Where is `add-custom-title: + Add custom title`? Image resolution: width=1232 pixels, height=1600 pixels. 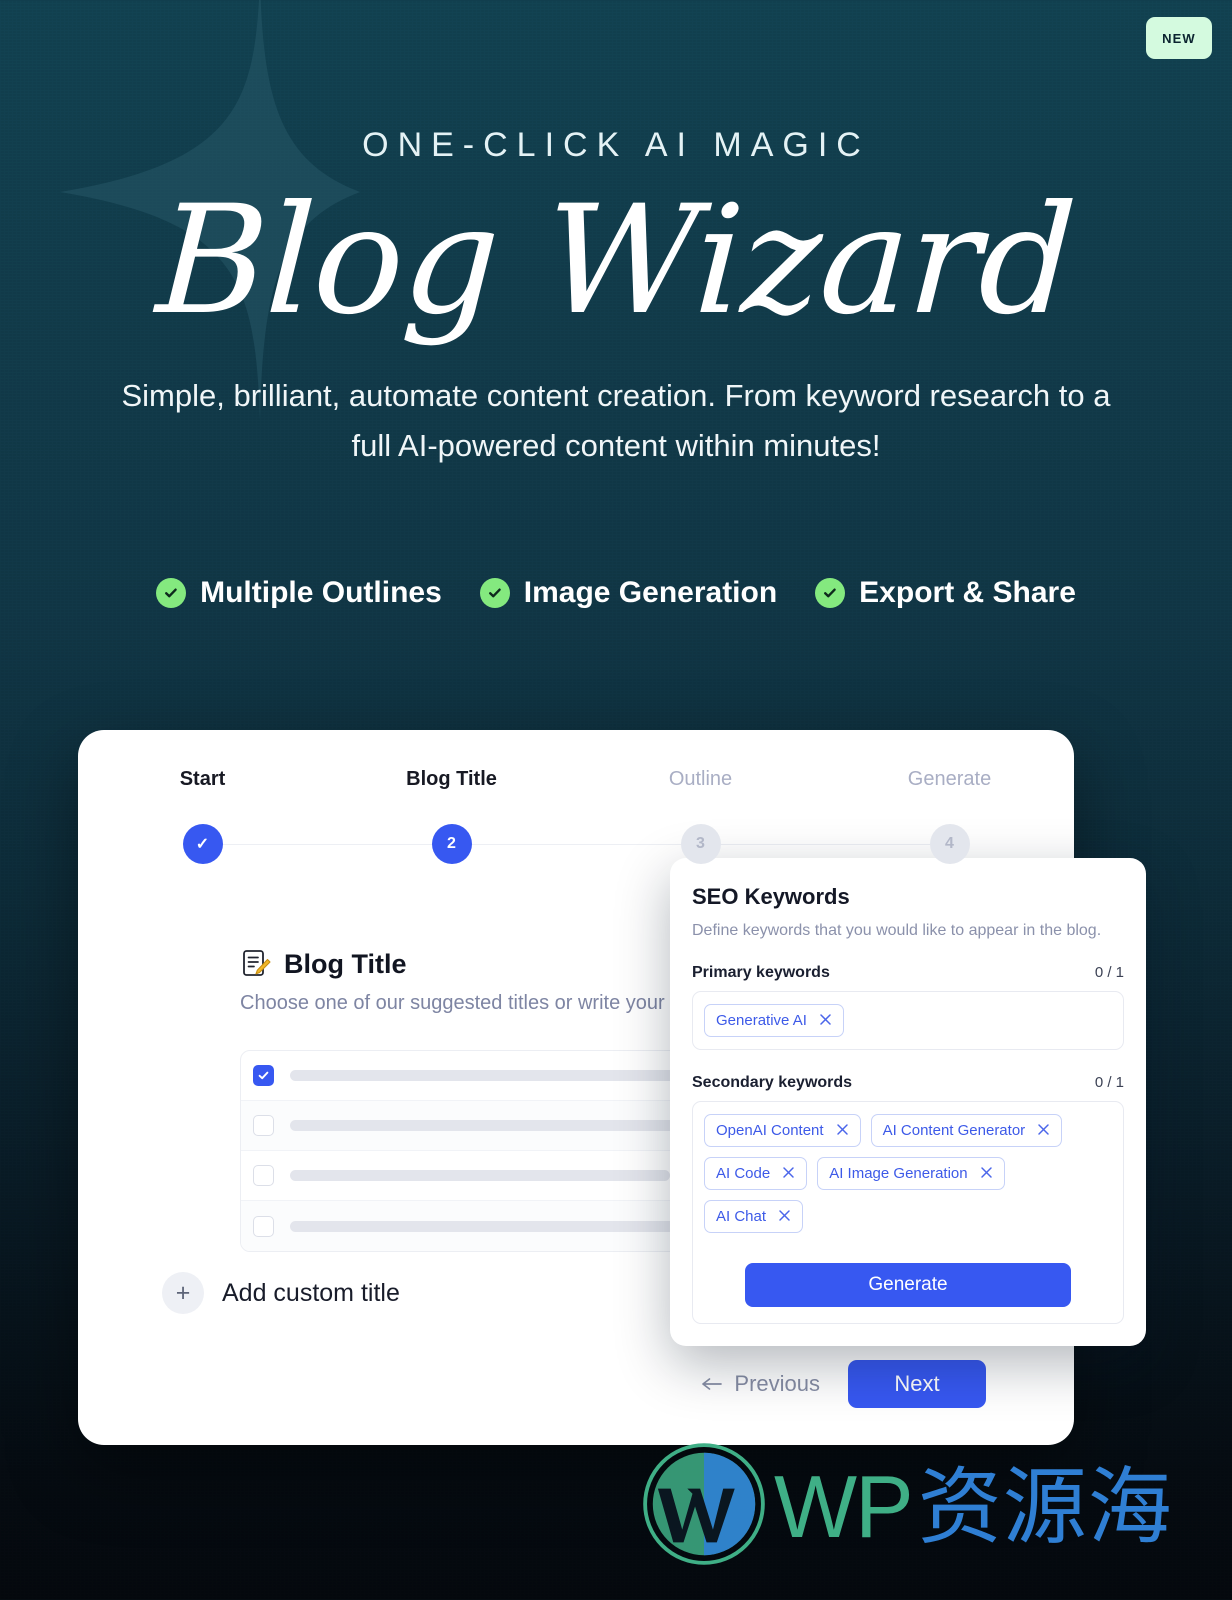 add-custom-title: + Add custom title is located at coordinates (281, 1293).